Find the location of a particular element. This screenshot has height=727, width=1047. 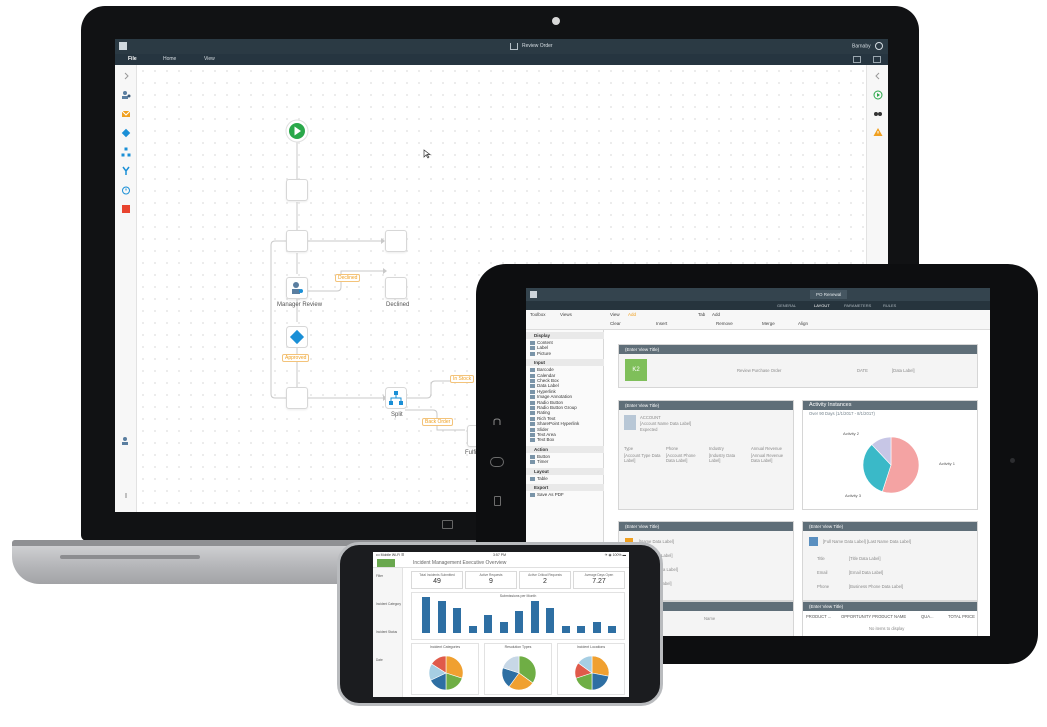

declined-step is located at coordinates (396, 288).